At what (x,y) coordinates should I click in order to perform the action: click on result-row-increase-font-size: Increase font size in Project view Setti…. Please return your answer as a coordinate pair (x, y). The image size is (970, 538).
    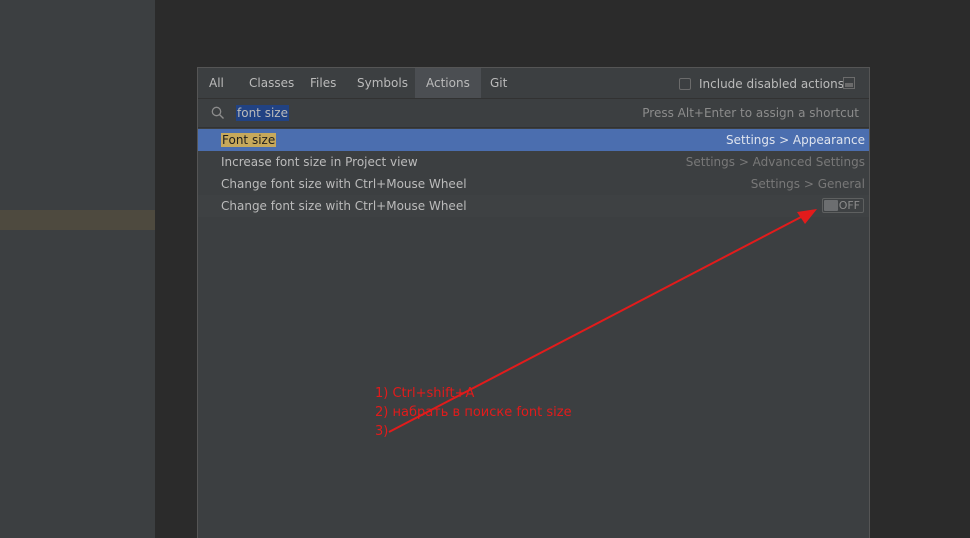
    Looking at the image, I should click on (533, 162).